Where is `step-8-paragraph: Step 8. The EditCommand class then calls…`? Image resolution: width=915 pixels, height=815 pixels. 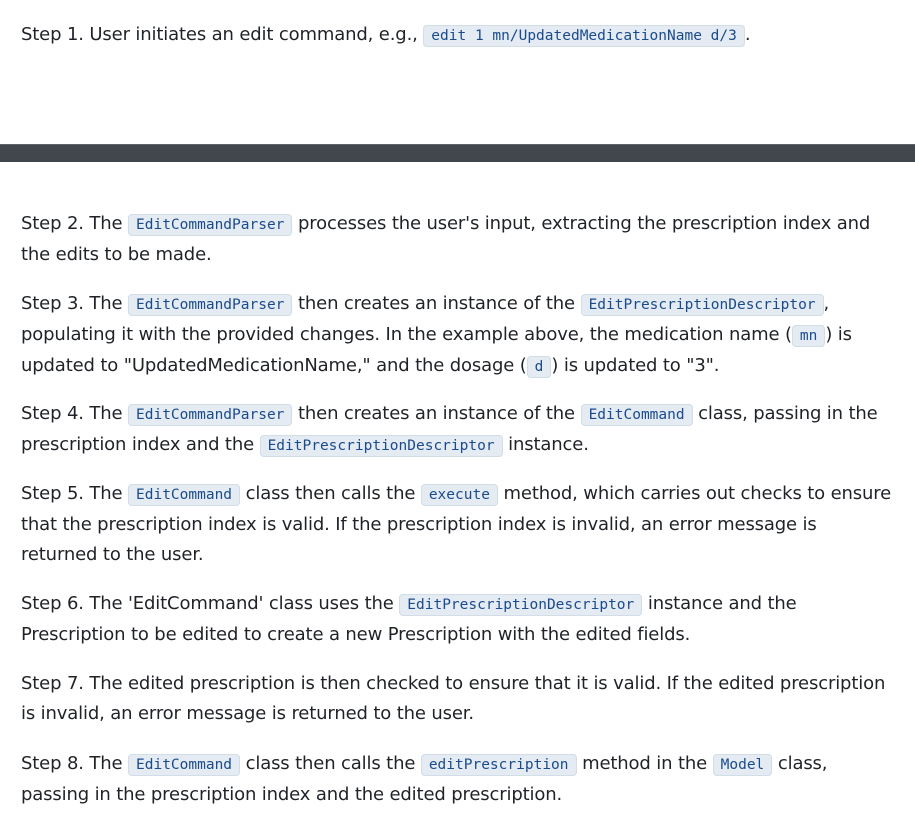
step-8-paragraph: Step 8. The EditCommand class then calls… is located at coordinates (459, 779).